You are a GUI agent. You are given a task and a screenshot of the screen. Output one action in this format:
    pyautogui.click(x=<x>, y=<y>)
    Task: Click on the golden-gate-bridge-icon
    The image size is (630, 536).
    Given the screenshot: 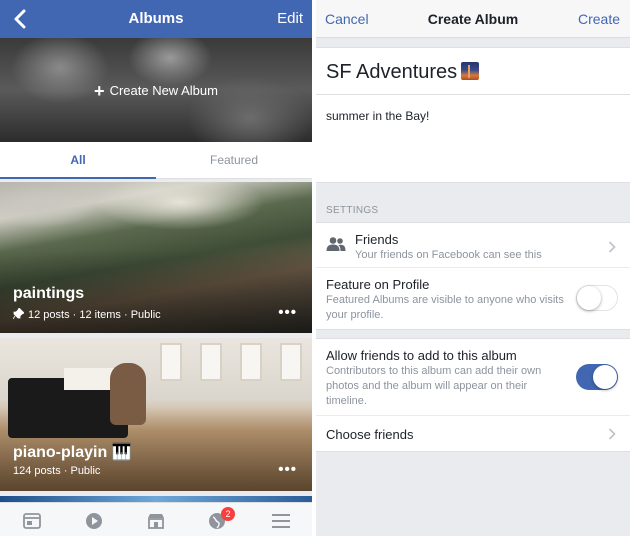 What is the action you would take?
    pyautogui.click(x=470, y=71)
    